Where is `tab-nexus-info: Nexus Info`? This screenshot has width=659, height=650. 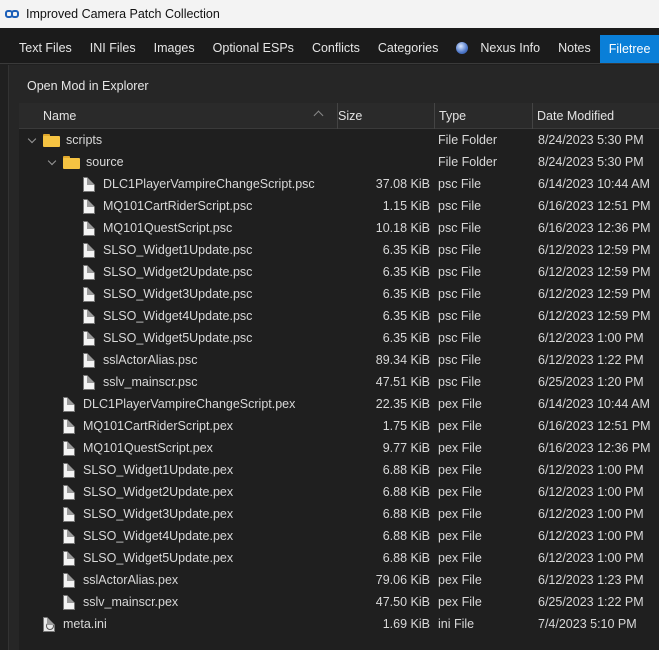
tab-nexus-info: Nexus Info is located at coordinates (498, 48).